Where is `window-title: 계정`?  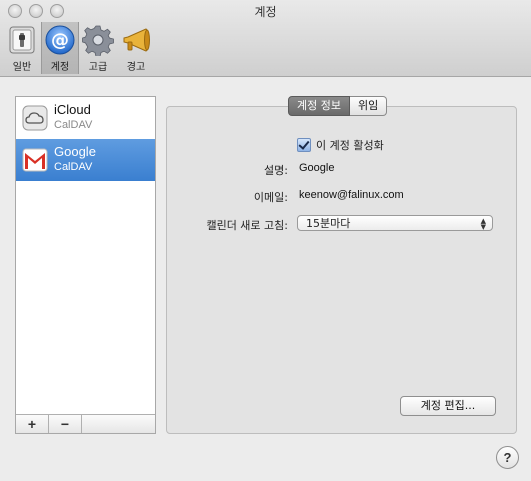
window-title: 계정 is located at coordinates (265, 12).